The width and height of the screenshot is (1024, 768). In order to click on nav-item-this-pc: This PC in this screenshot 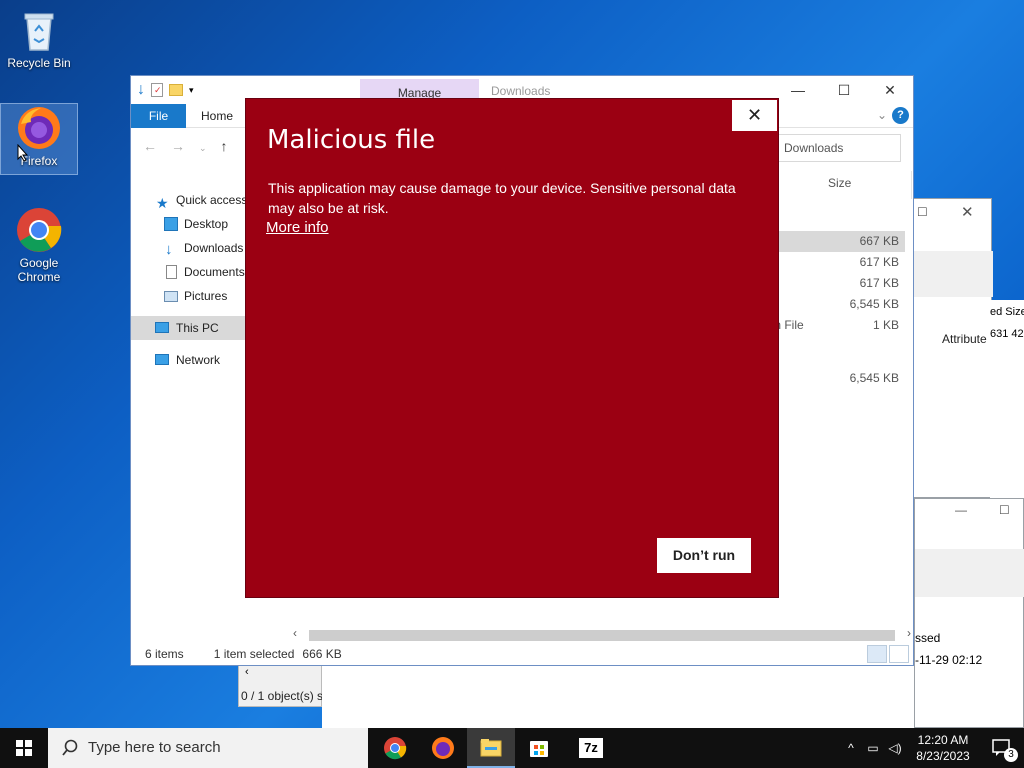, I will do `click(189, 328)`.